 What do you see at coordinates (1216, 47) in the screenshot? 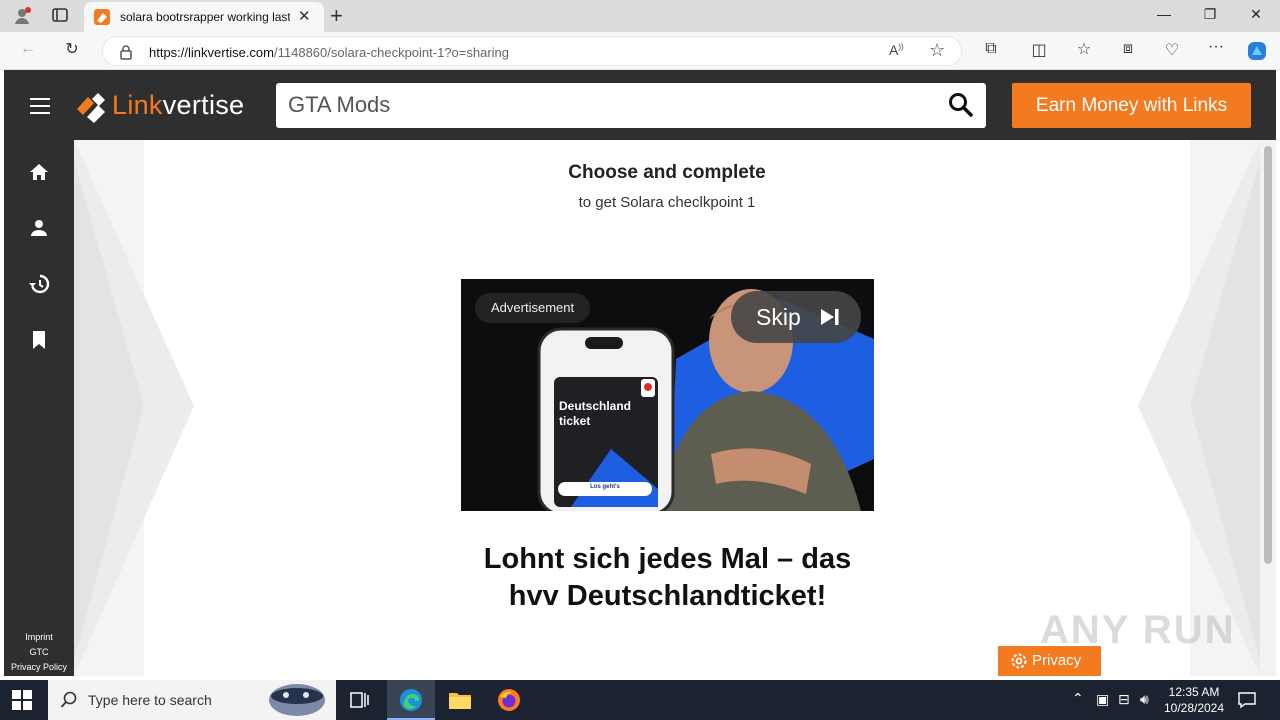
I see `more-menu-icon: ···` at bounding box center [1216, 47].